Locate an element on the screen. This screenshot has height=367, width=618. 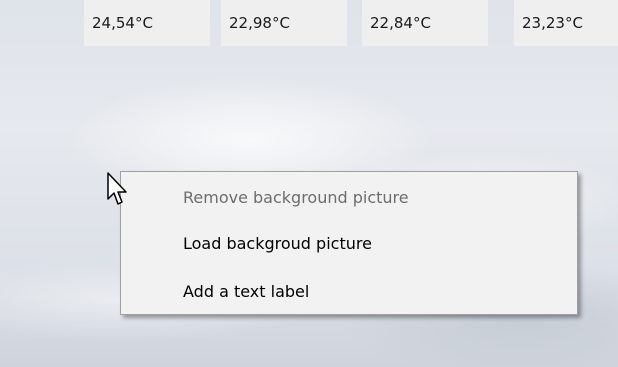
menu-item-label: Add a text label is located at coordinates (246, 291).